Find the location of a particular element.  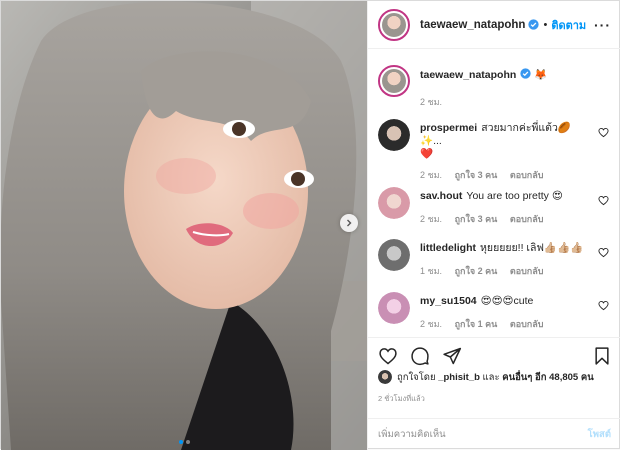

author-avatar is located at coordinates (394, 24).